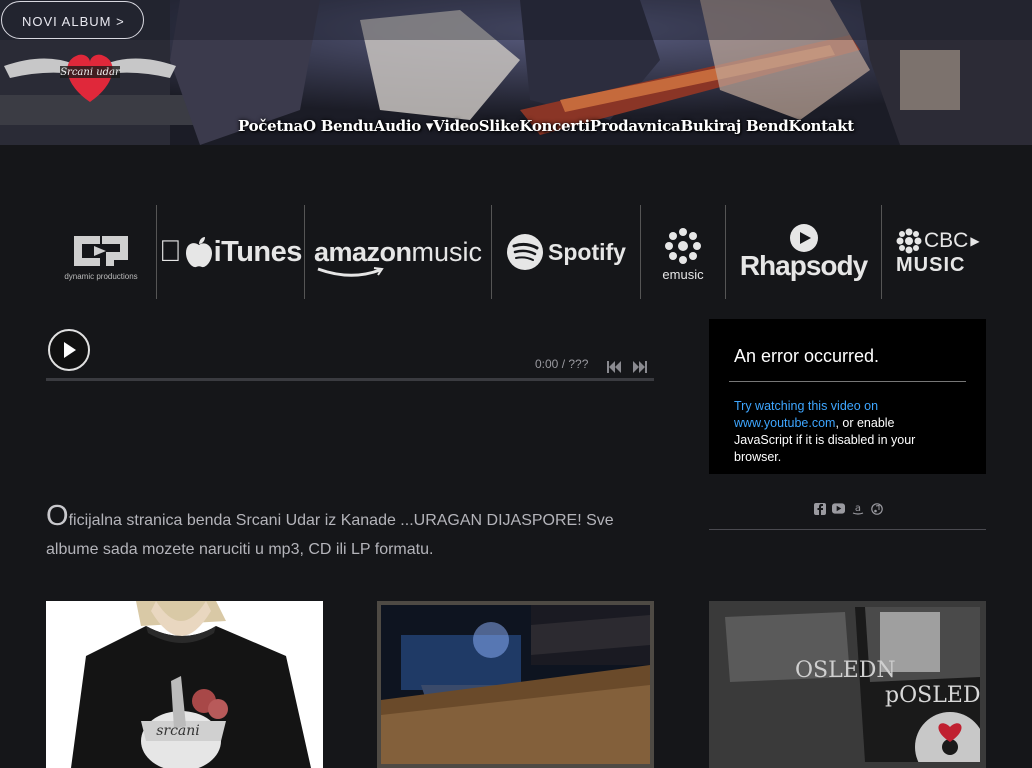  Describe the element at coordinates (975, 240) in the screenshot. I see `cbc-play-icon: ▶` at that location.